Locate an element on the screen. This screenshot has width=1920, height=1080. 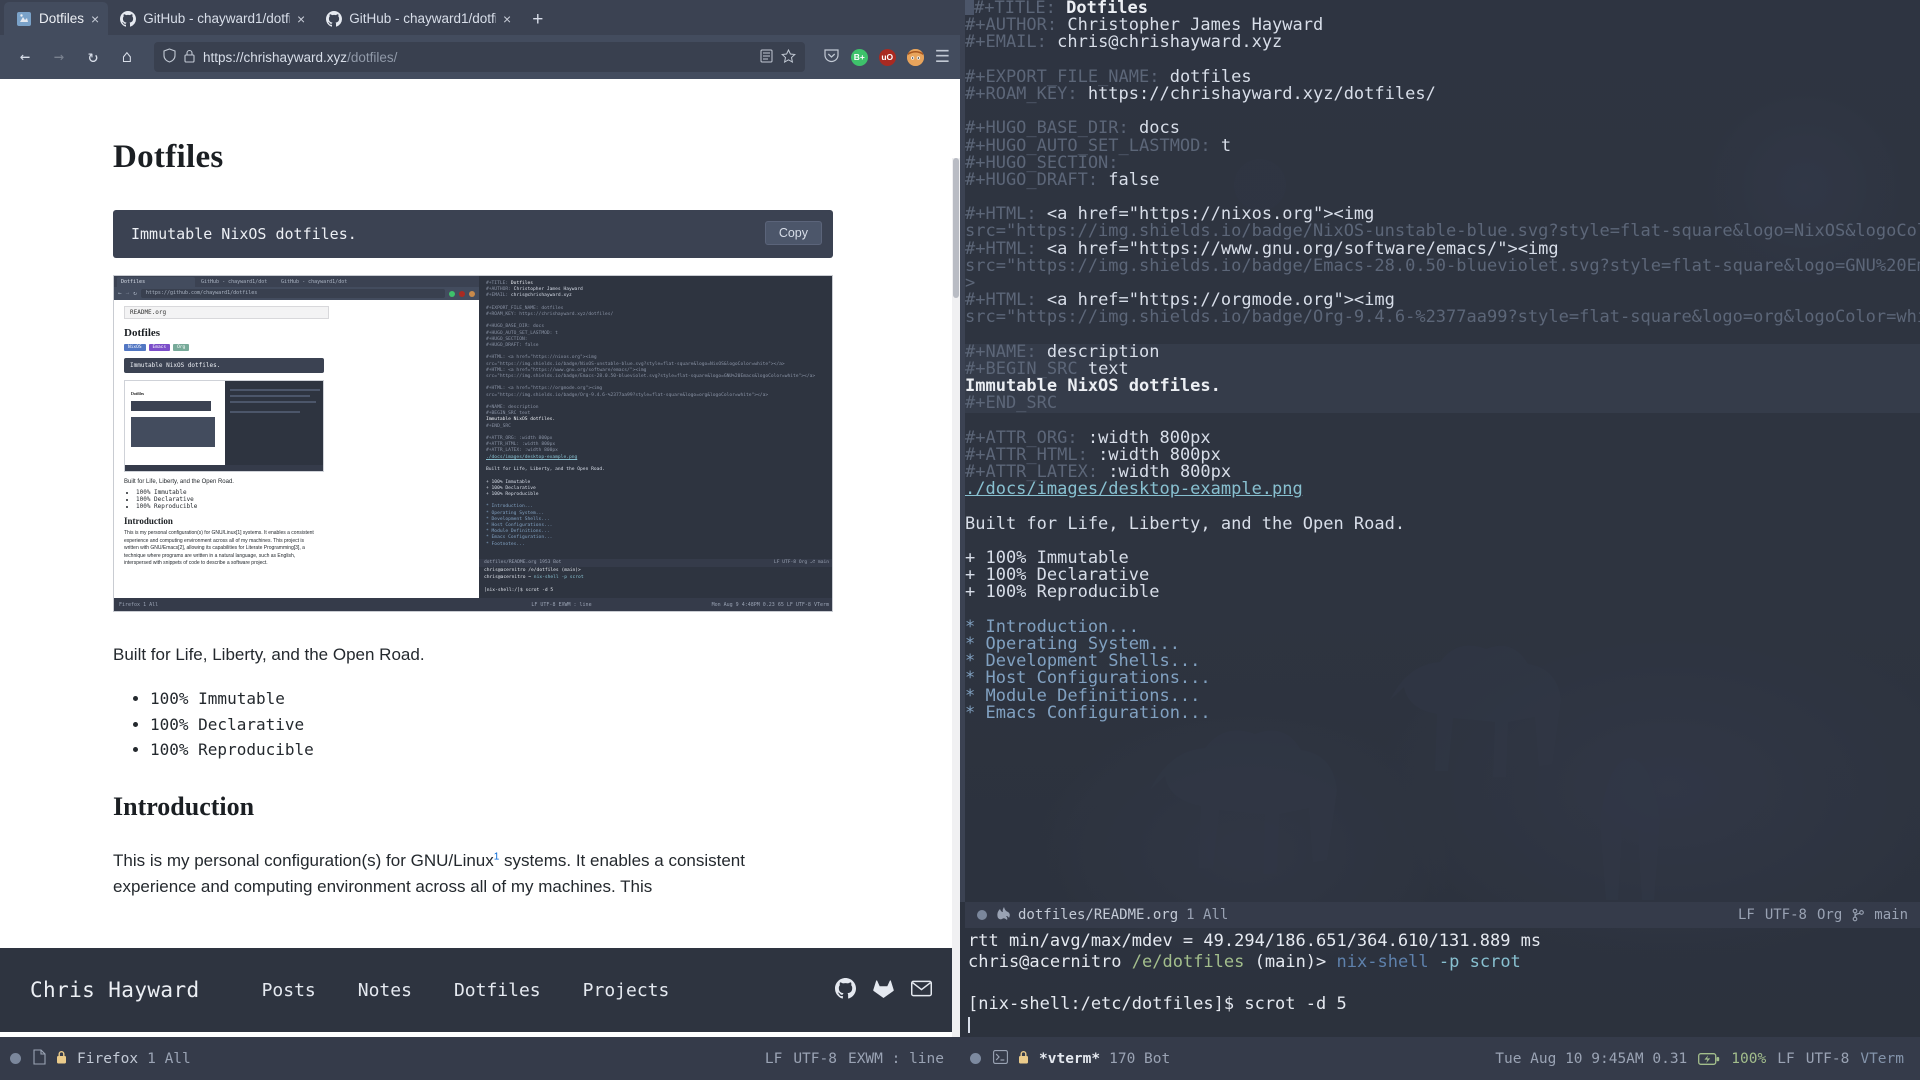
org-mode-icon is located at coordinates (1002, 915).